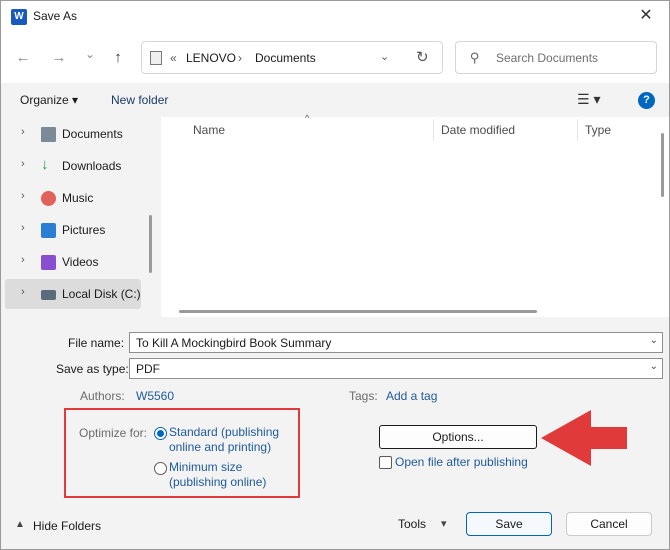  Describe the element at coordinates (363, 396) in the screenshot. I see `tags-label: Tags:` at that location.